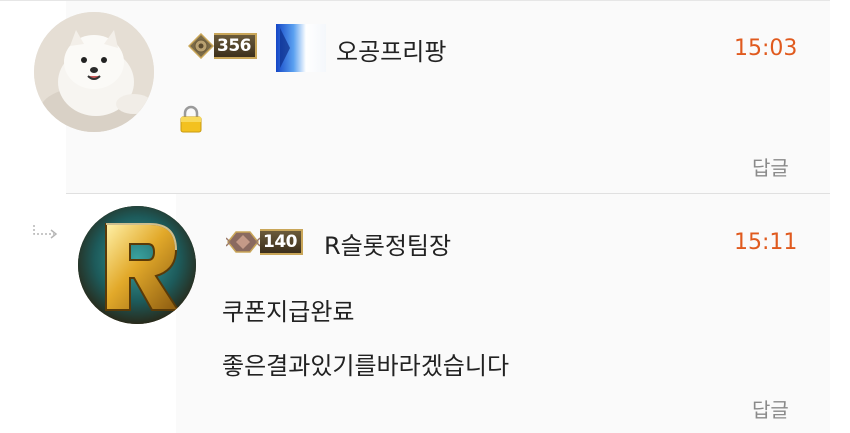 The image size is (850, 433). I want to click on user-level-badge: 140, so click(264, 242).